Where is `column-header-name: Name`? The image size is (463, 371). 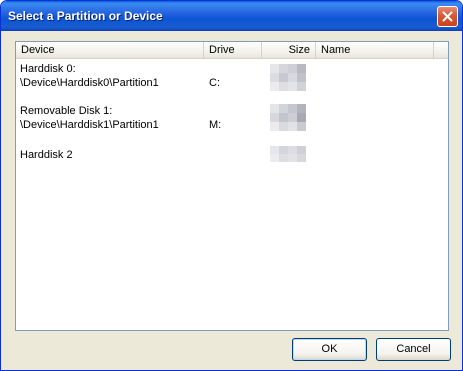
column-header-name: Name is located at coordinates (375, 50).